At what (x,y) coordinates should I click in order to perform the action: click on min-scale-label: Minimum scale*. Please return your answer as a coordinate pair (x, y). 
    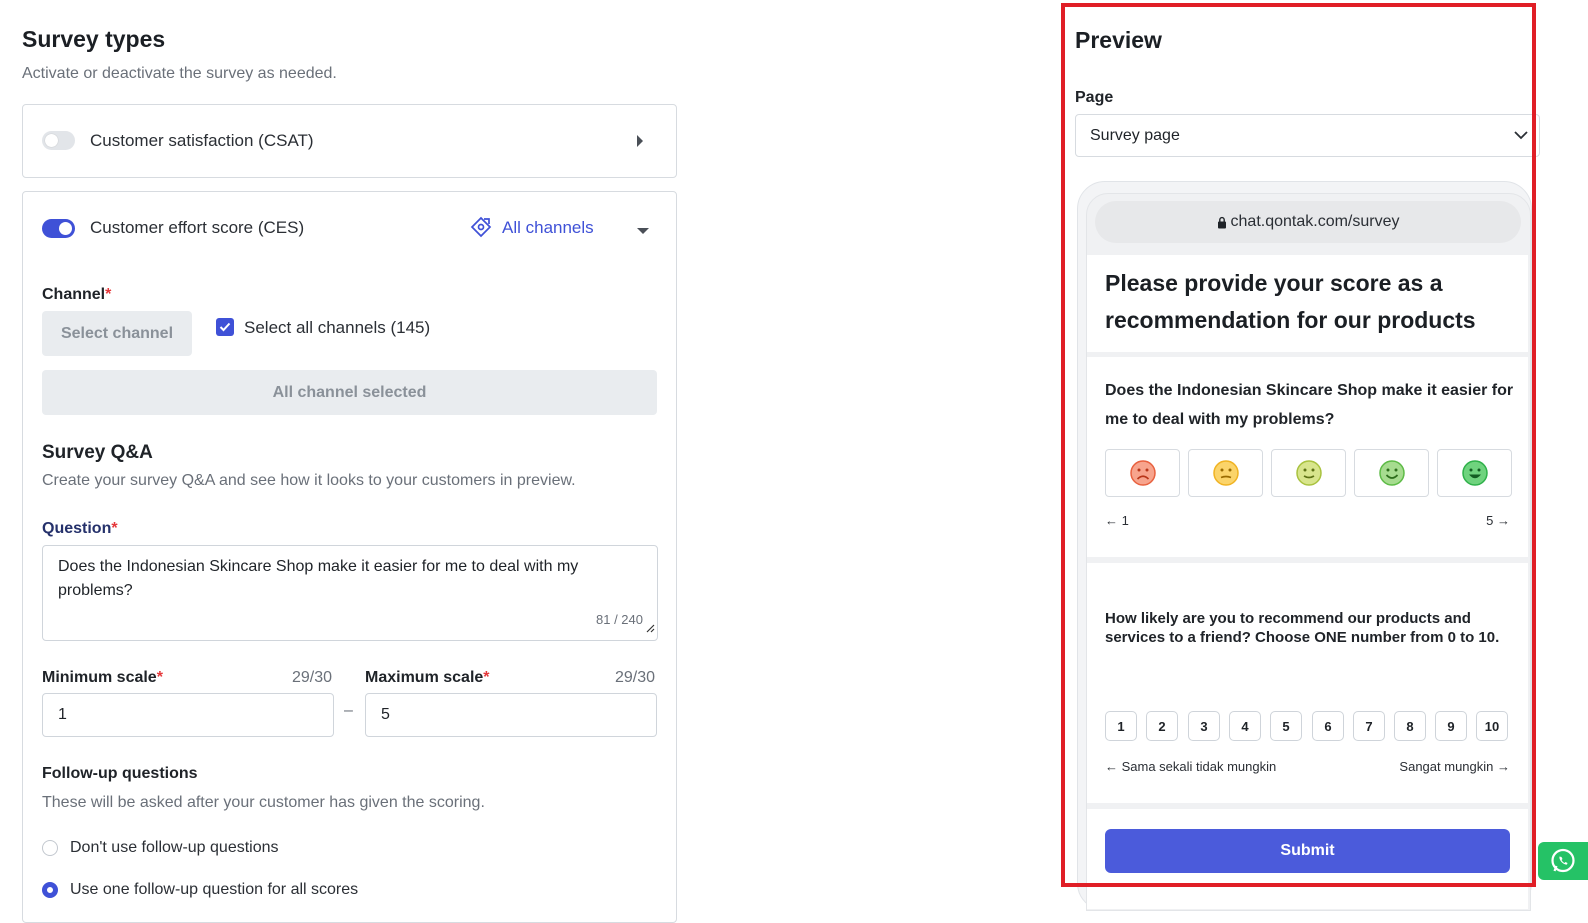
    Looking at the image, I should click on (102, 677).